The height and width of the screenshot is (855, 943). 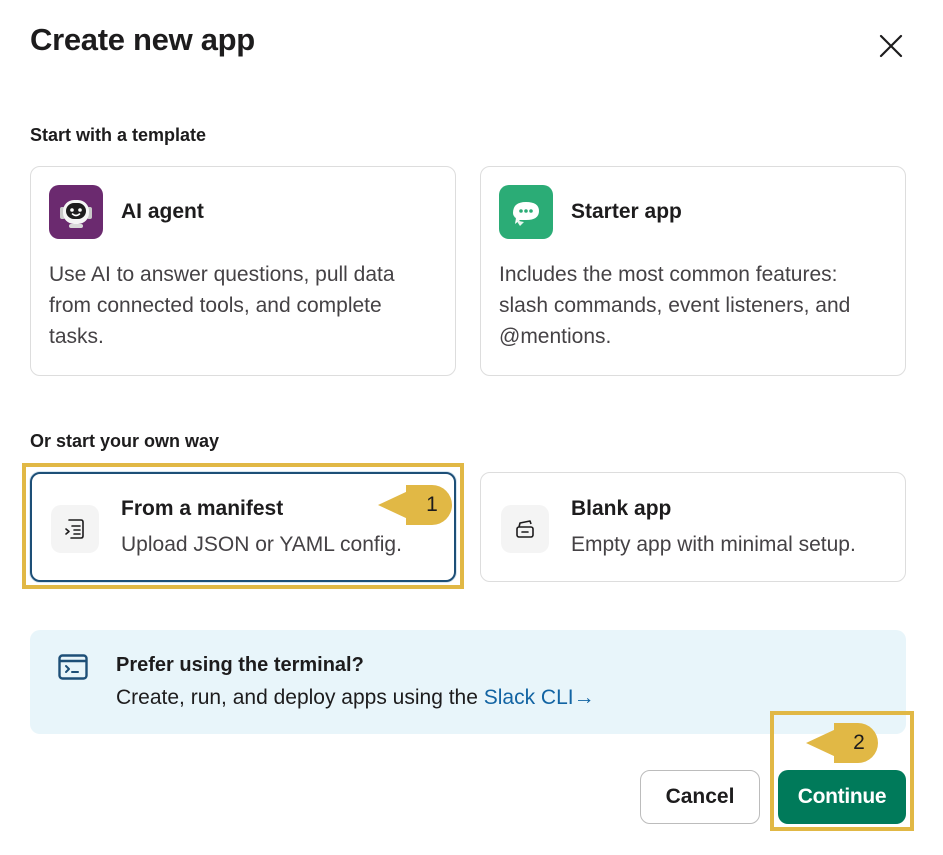 I want to click on template-card-header: Starter app, so click(x=590, y=212).